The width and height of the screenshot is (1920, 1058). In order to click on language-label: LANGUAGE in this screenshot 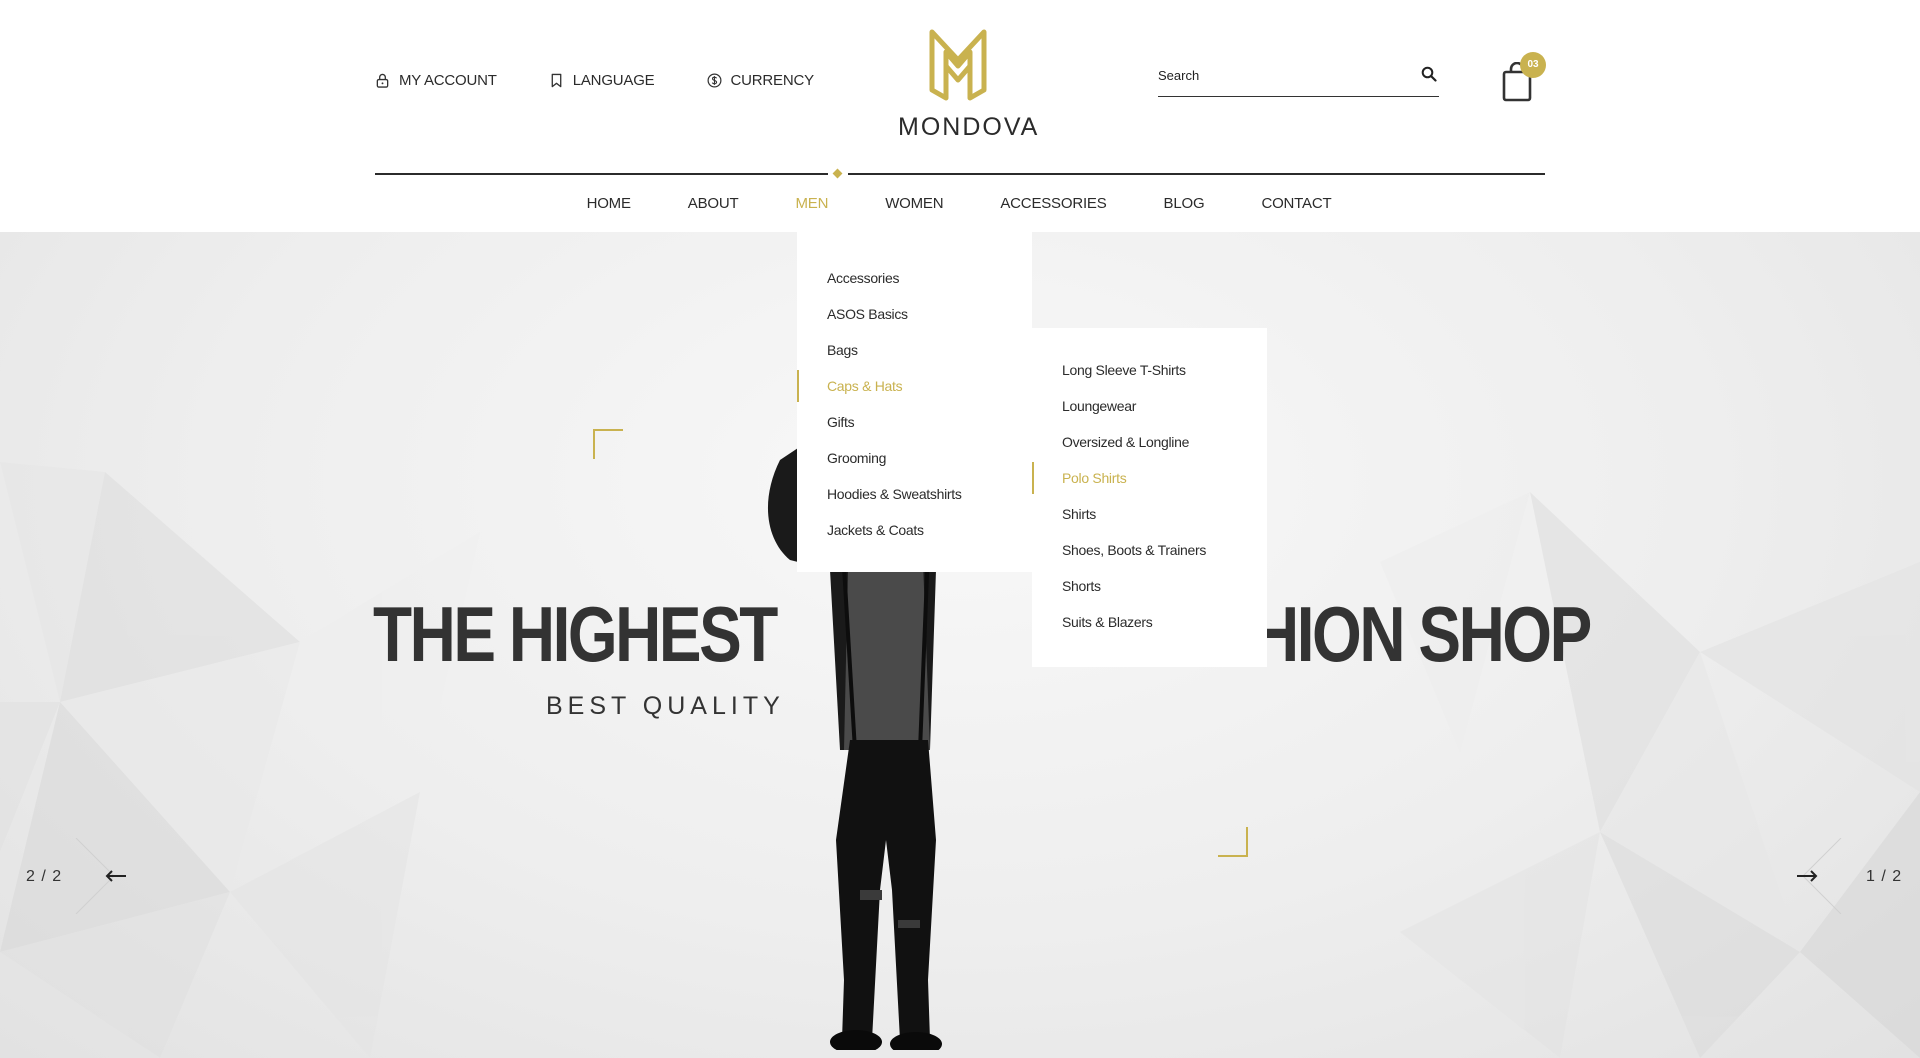, I will do `click(613, 80)`.